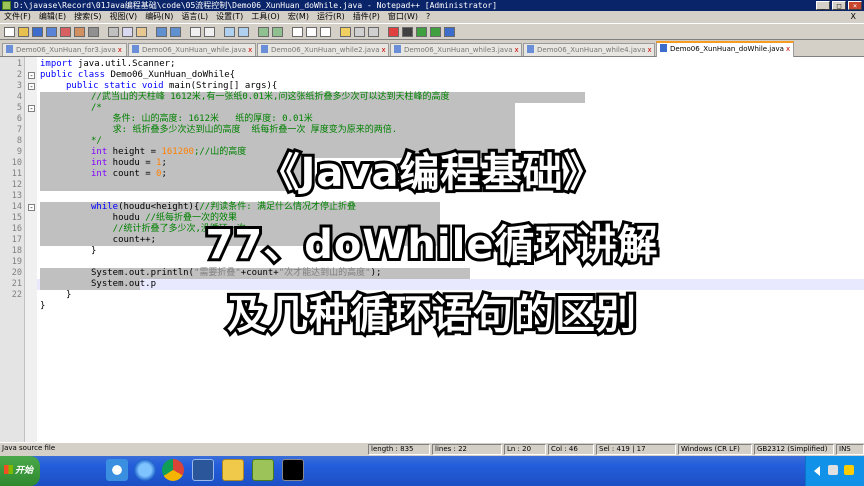 Image resolution: width=864 pixels, height=486 pixels. I want to click on notepadpp-icon, so click(6, 5).